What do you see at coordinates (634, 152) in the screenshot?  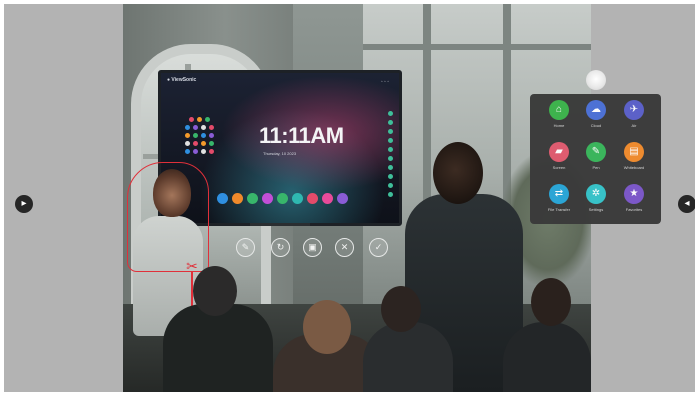 I see `whiteboard-icon: ▤` at bounding box center [634, 152].